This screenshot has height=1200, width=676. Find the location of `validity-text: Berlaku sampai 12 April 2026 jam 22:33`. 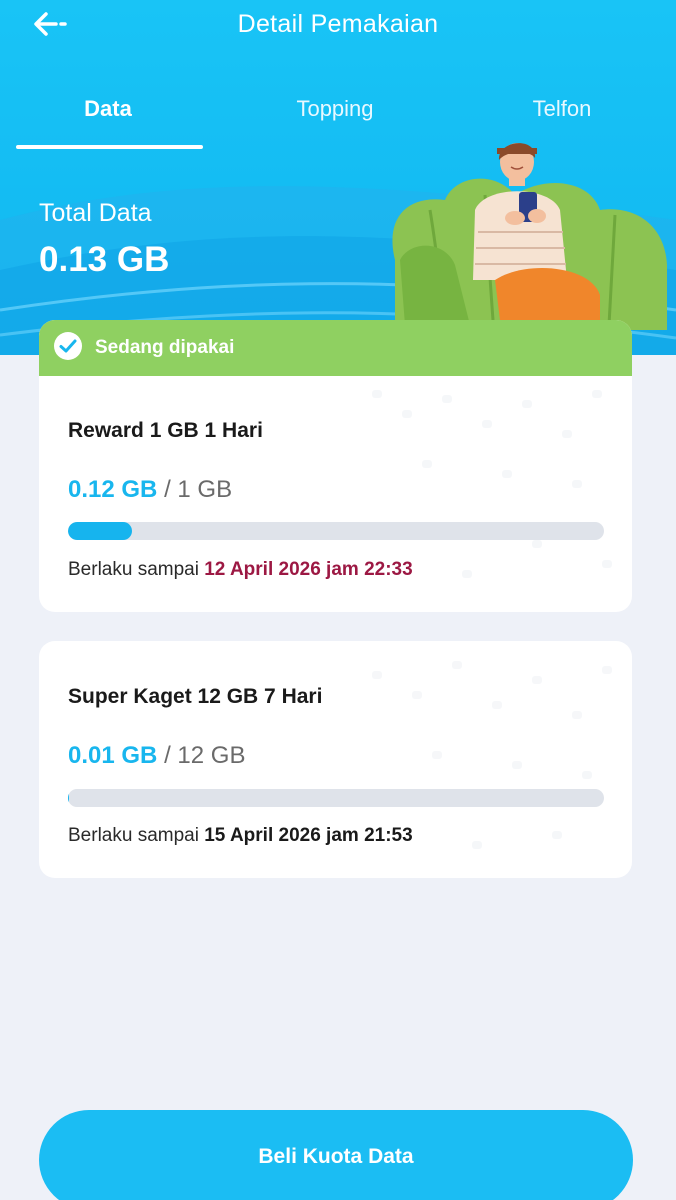

validity-text: Berlaku sampai 12 April 2026 jam 22:33 is located at coordinates (240, 570).